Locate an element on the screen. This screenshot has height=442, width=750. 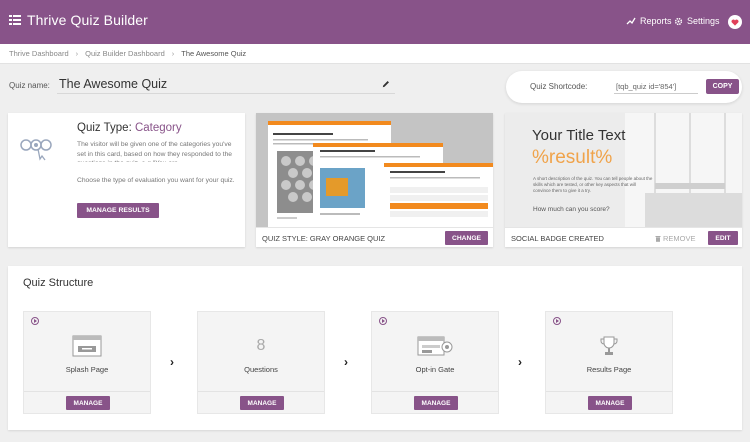
quiz-type-title: Quiz Type: Category is located at coordinates (129, 128).